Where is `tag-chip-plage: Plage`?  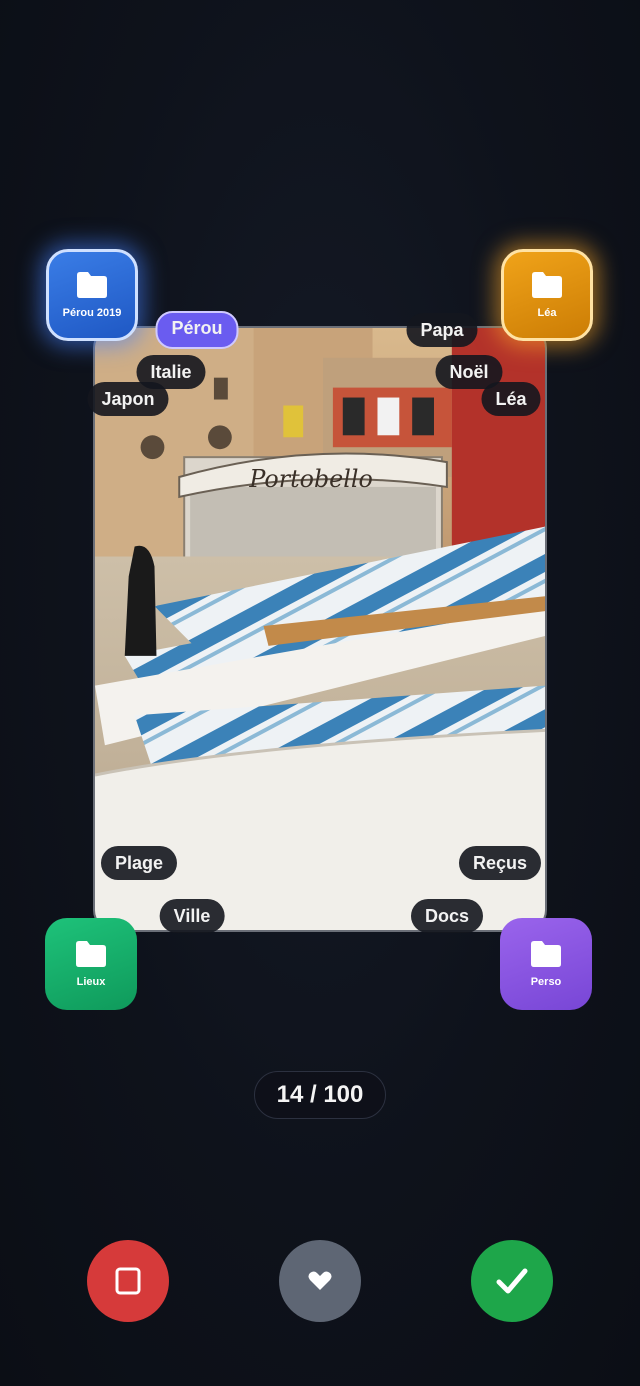
tag-chip-plage: Plage is located at coordinates (139, 863).